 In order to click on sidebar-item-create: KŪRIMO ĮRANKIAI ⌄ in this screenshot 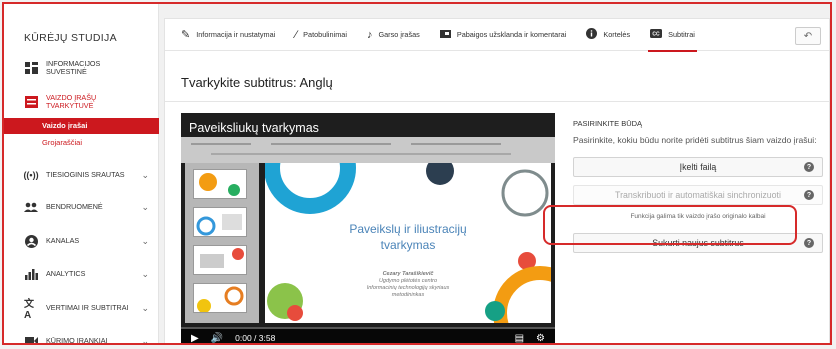, I will do `click(81, 339)`.